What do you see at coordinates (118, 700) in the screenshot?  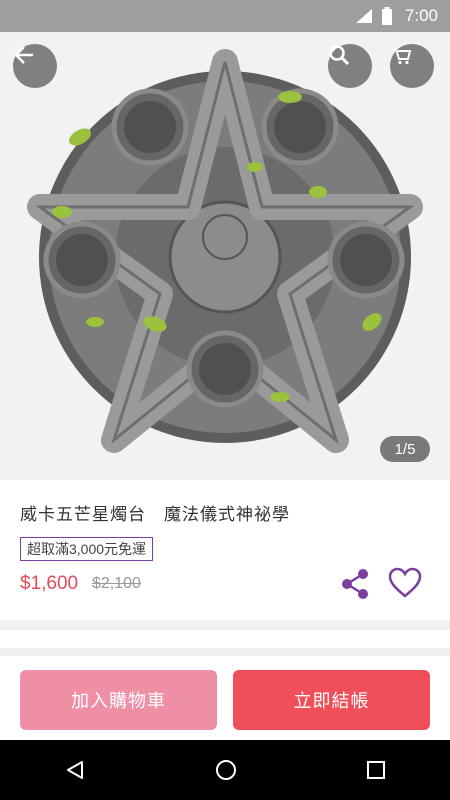 I see `add-to-cart-button: 加入購物車` at bounding box center [118, 700].